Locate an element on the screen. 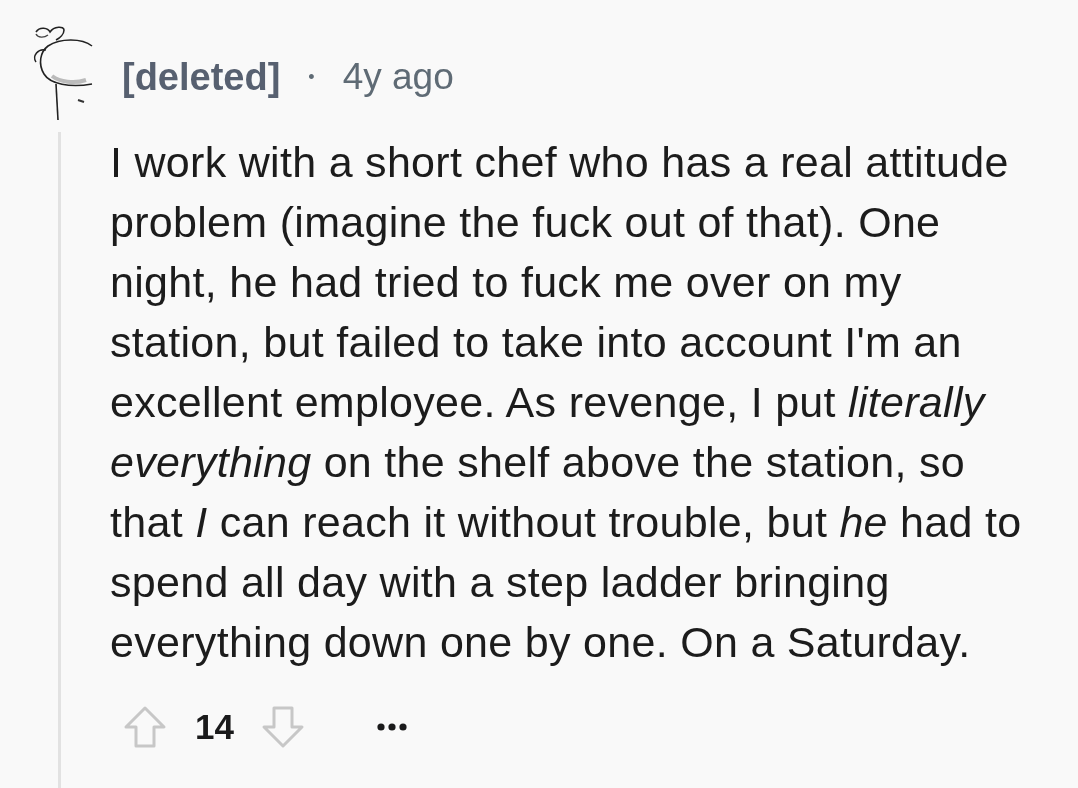 Image resolution: width=1078 pixels, height=788 pixels. author-name: [deleted] is located at coordinates (201, 77).